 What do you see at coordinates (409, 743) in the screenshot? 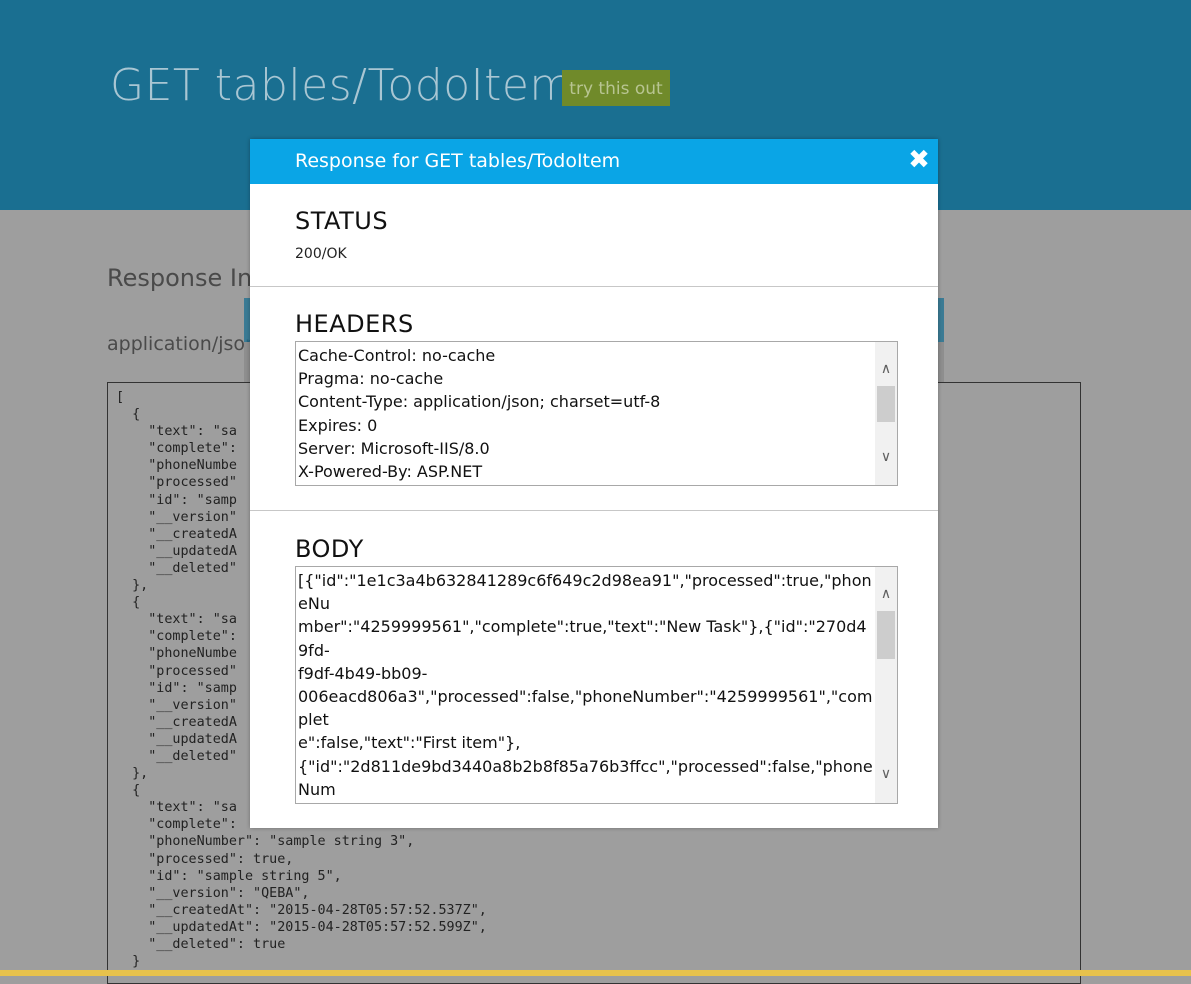
I see `body-line: e":false,"text":"First item"},` at bounding box center [409, 743].